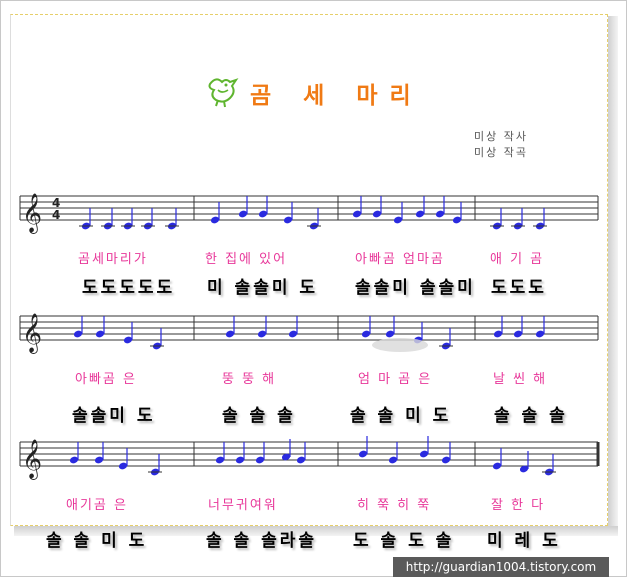 Image resolution: width=629 pixels, height=579 pixels. What do you see at coordinates (129, 288) in the screenshot?
I see `solfege-text: 도도도도도` at bounding box center [129, 288].